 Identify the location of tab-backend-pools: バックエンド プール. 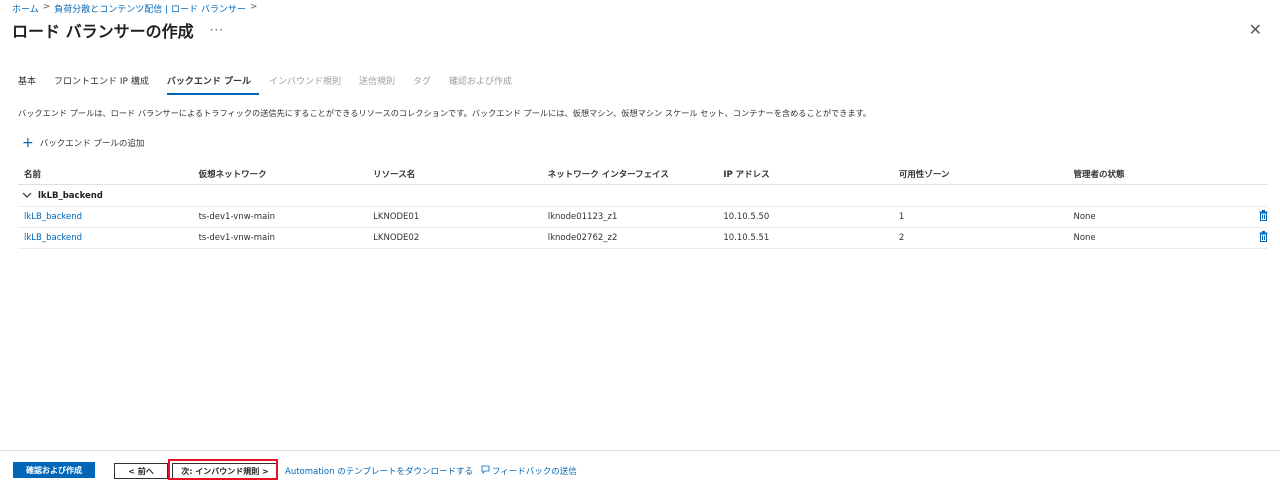
(212, 83).